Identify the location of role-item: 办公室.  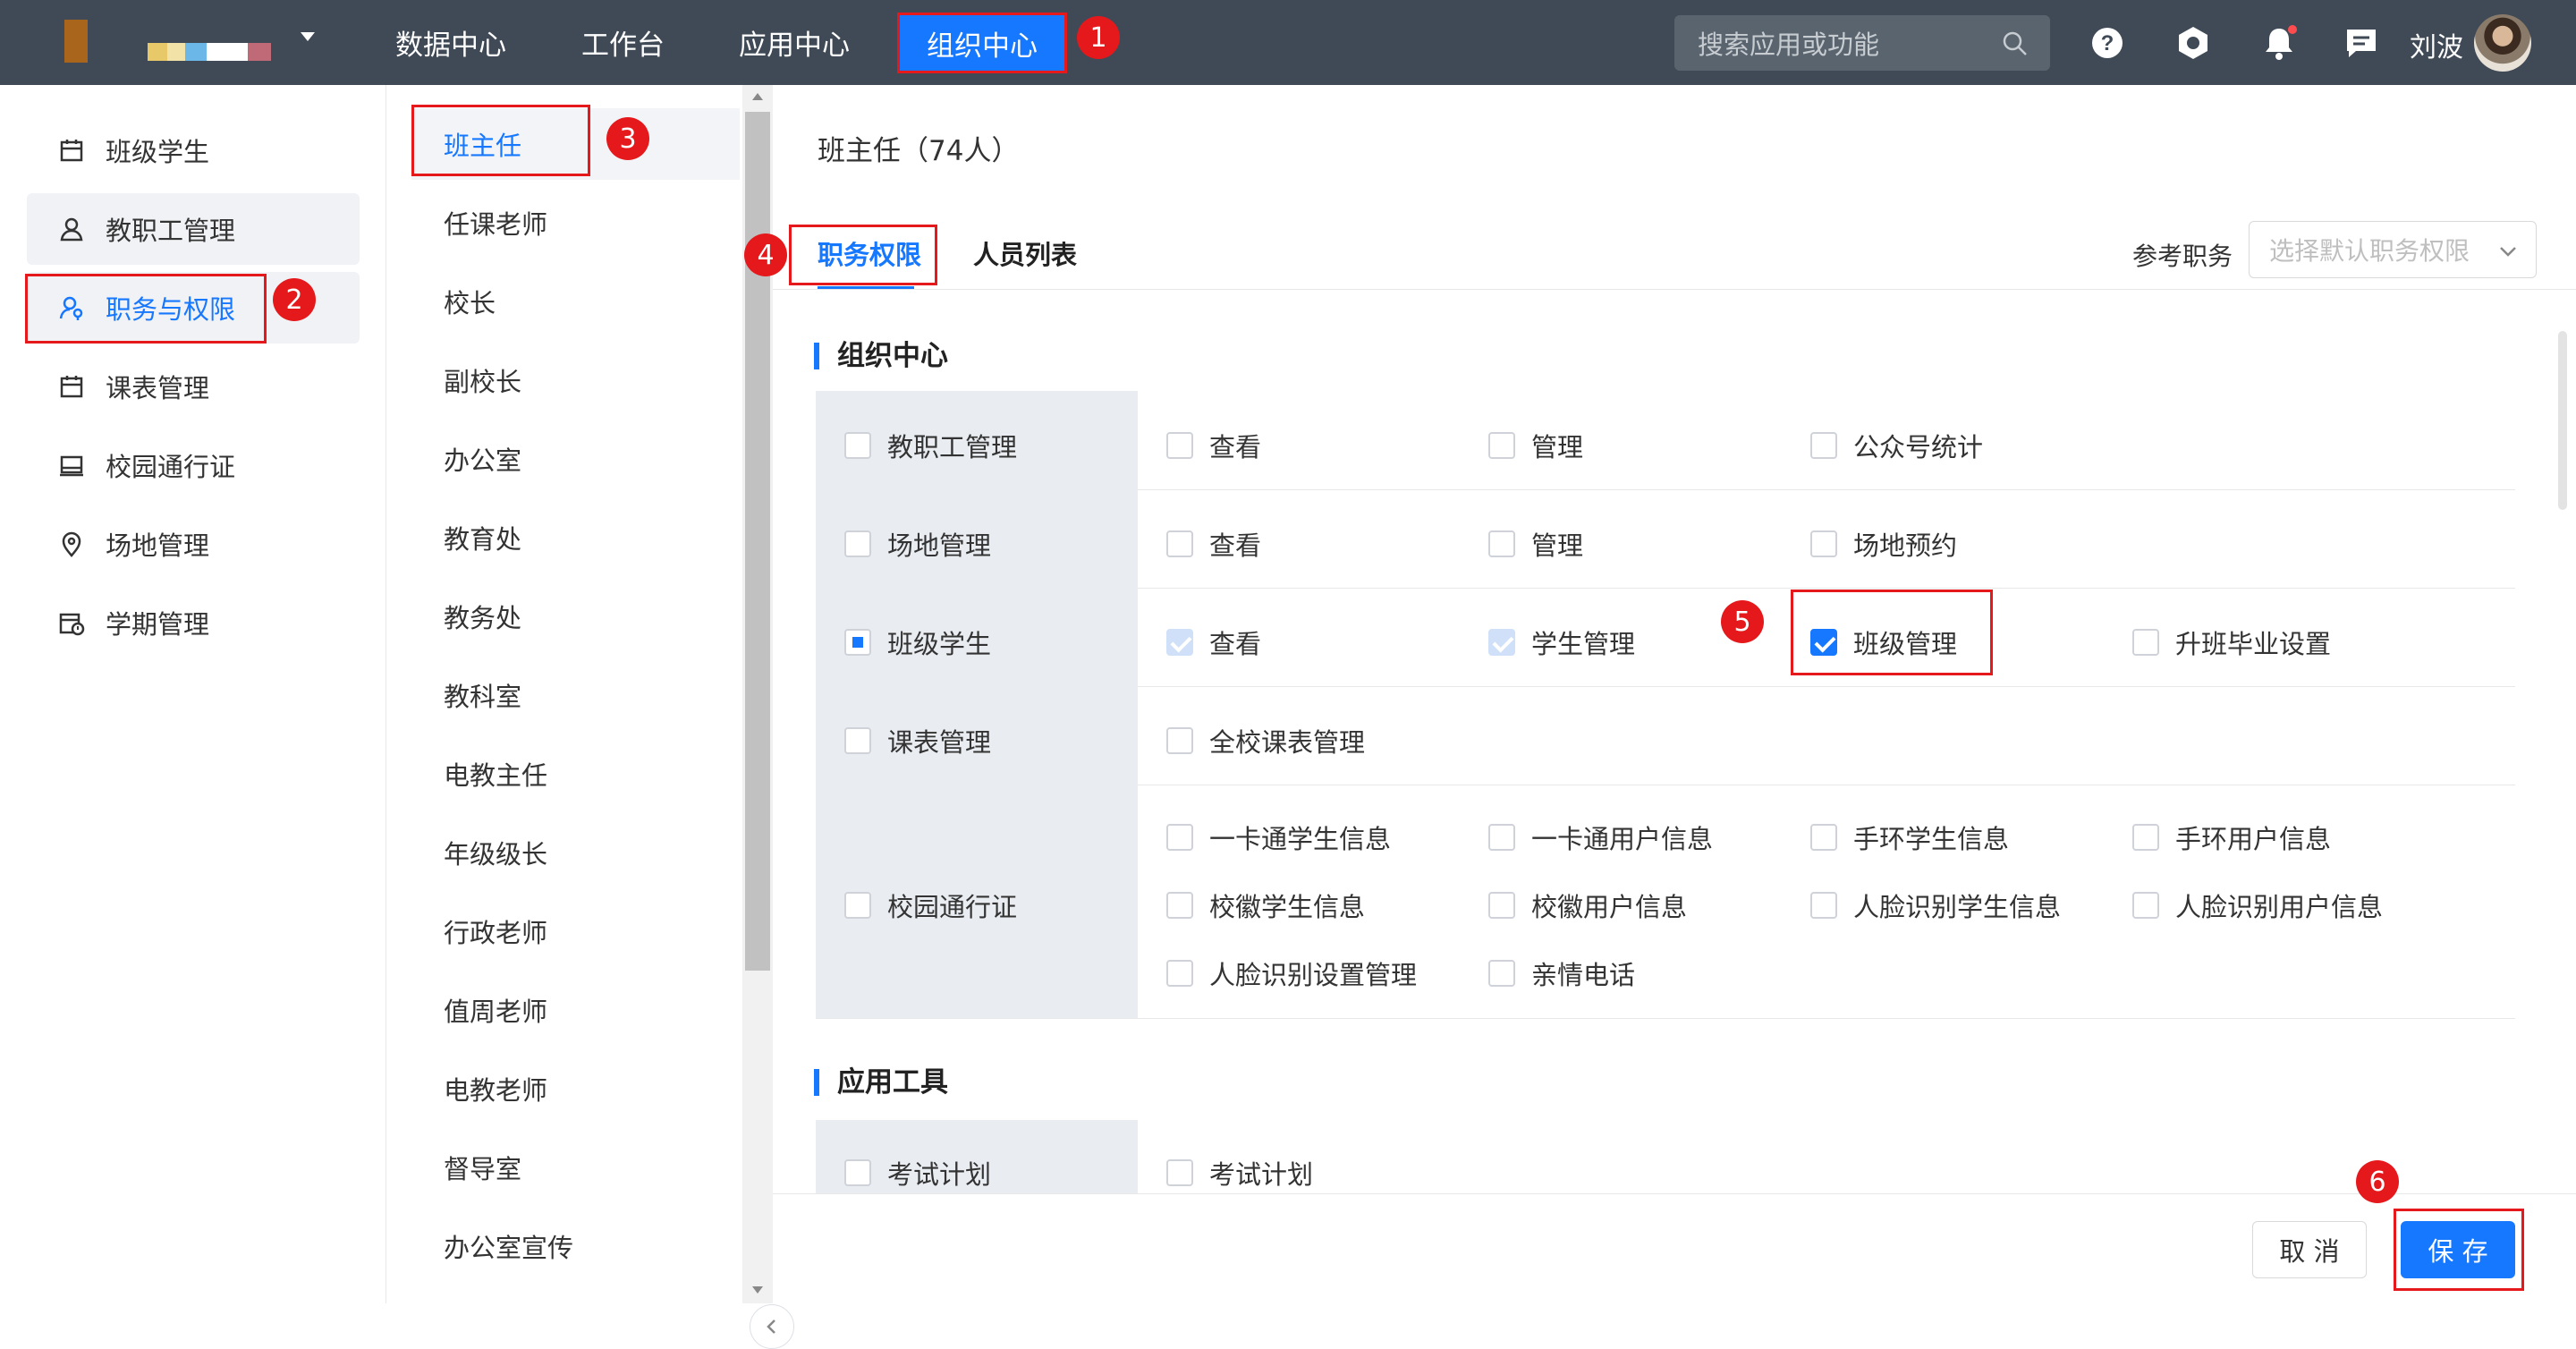
(575, 459).